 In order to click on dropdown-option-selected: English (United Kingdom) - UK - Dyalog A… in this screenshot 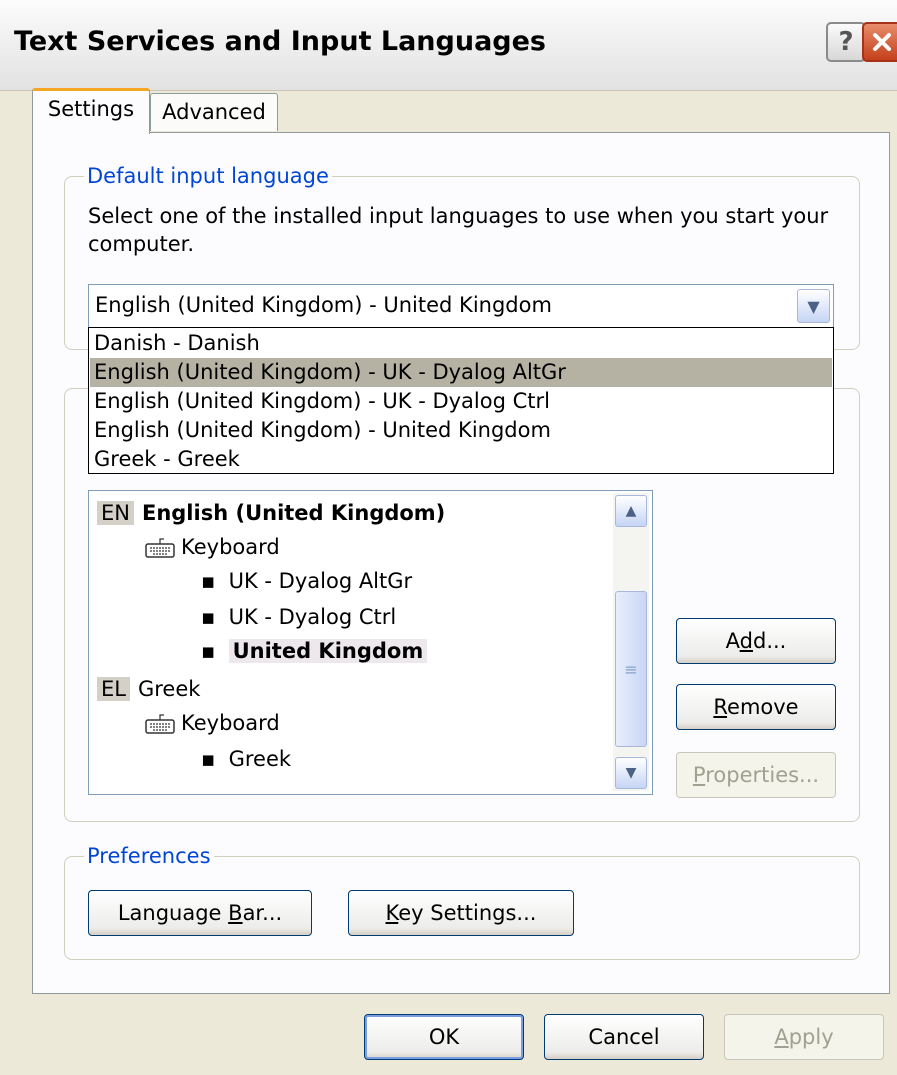, I will do `click(461, 372)`.